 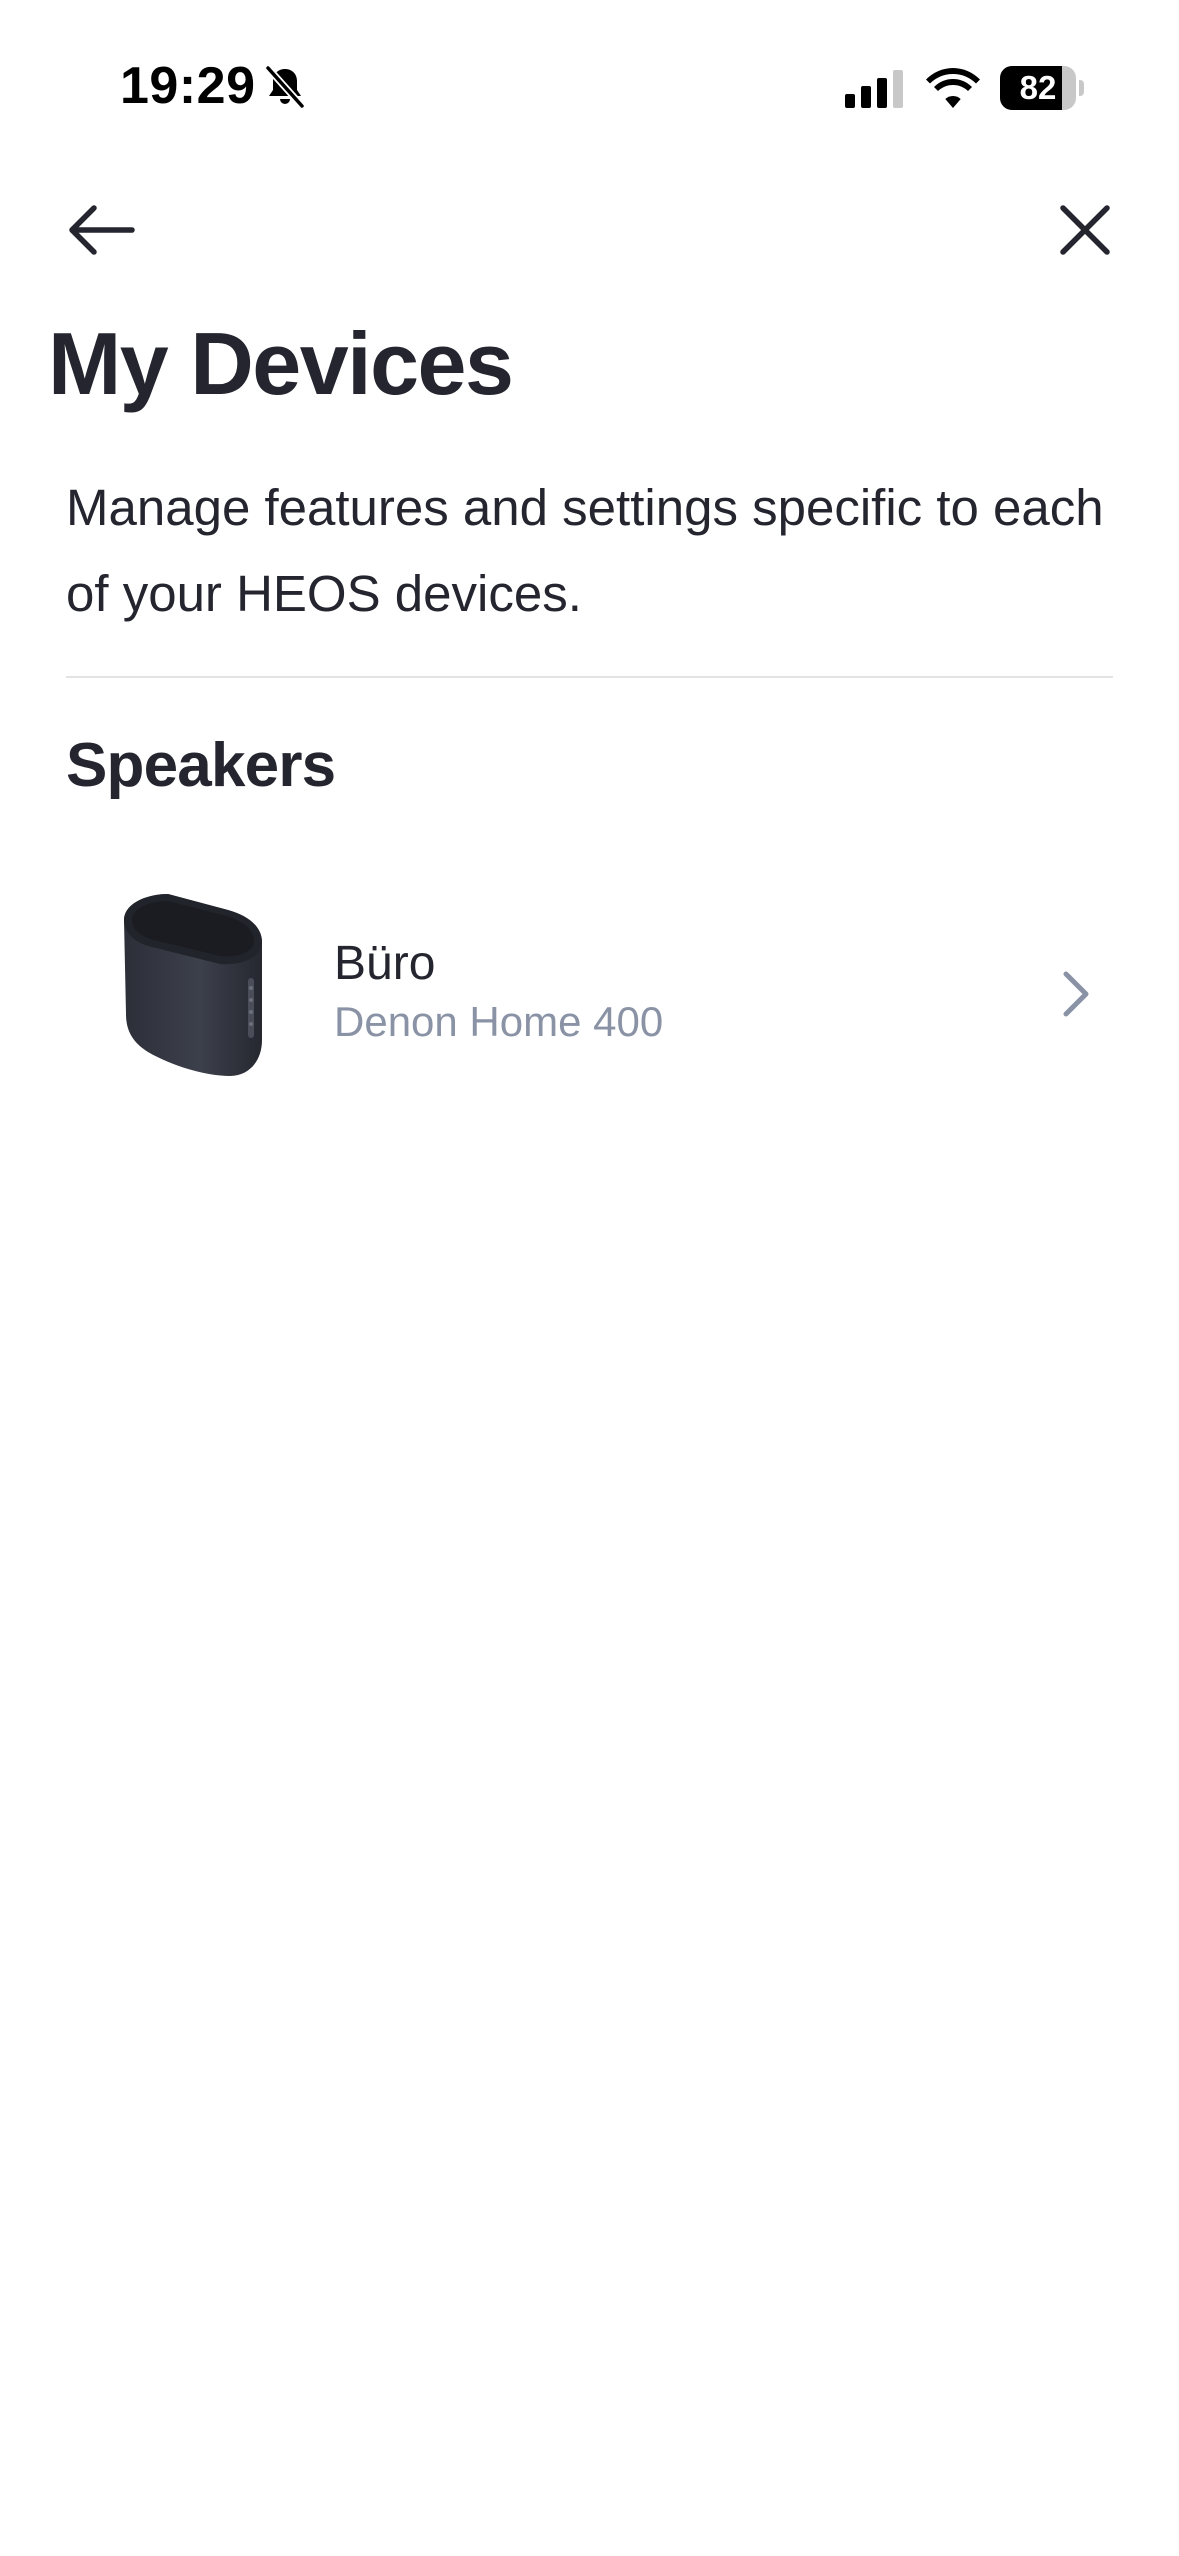 What do you see at coordinates (385, 963) in the screenshot?
I see `device-name: Büro` at bounding box center [385, 963].